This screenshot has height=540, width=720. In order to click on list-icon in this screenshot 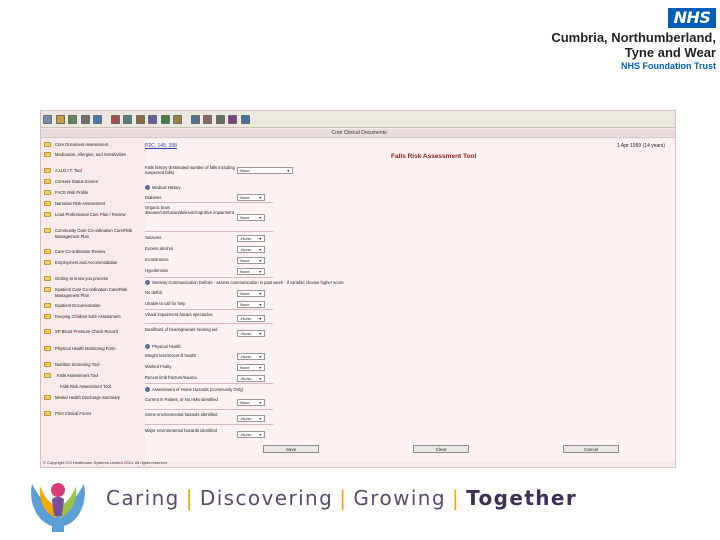, I will do `click(207, 119)`.